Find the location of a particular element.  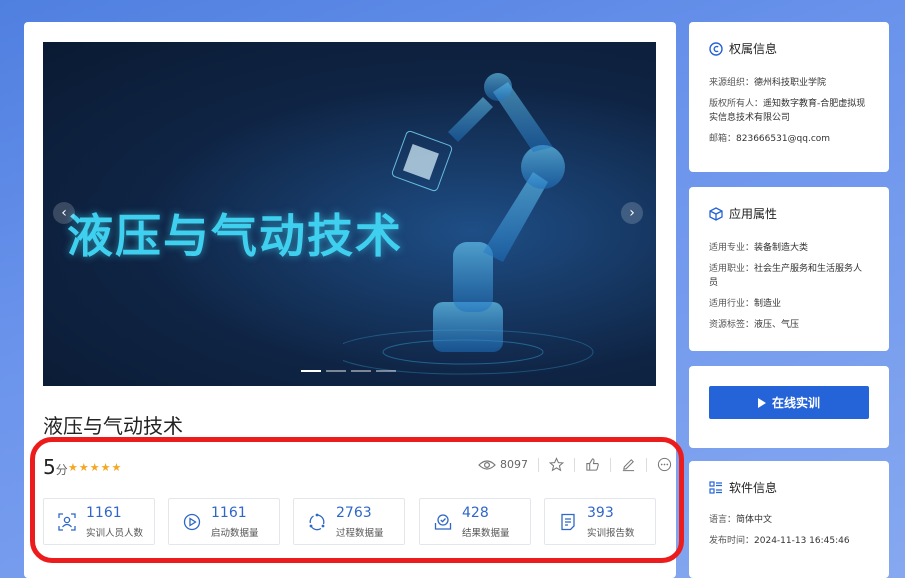

stat-card-reports: 393 实训报告数 is located at coordinates (600, 521).